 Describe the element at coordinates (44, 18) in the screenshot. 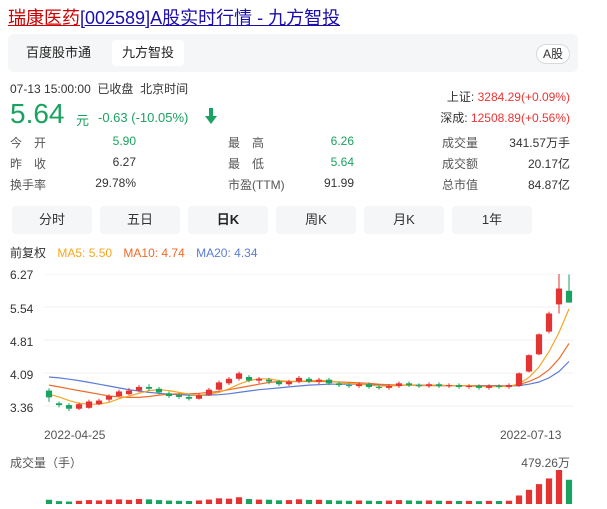

I see `stock-name-link: 瑞康医药` at that location.